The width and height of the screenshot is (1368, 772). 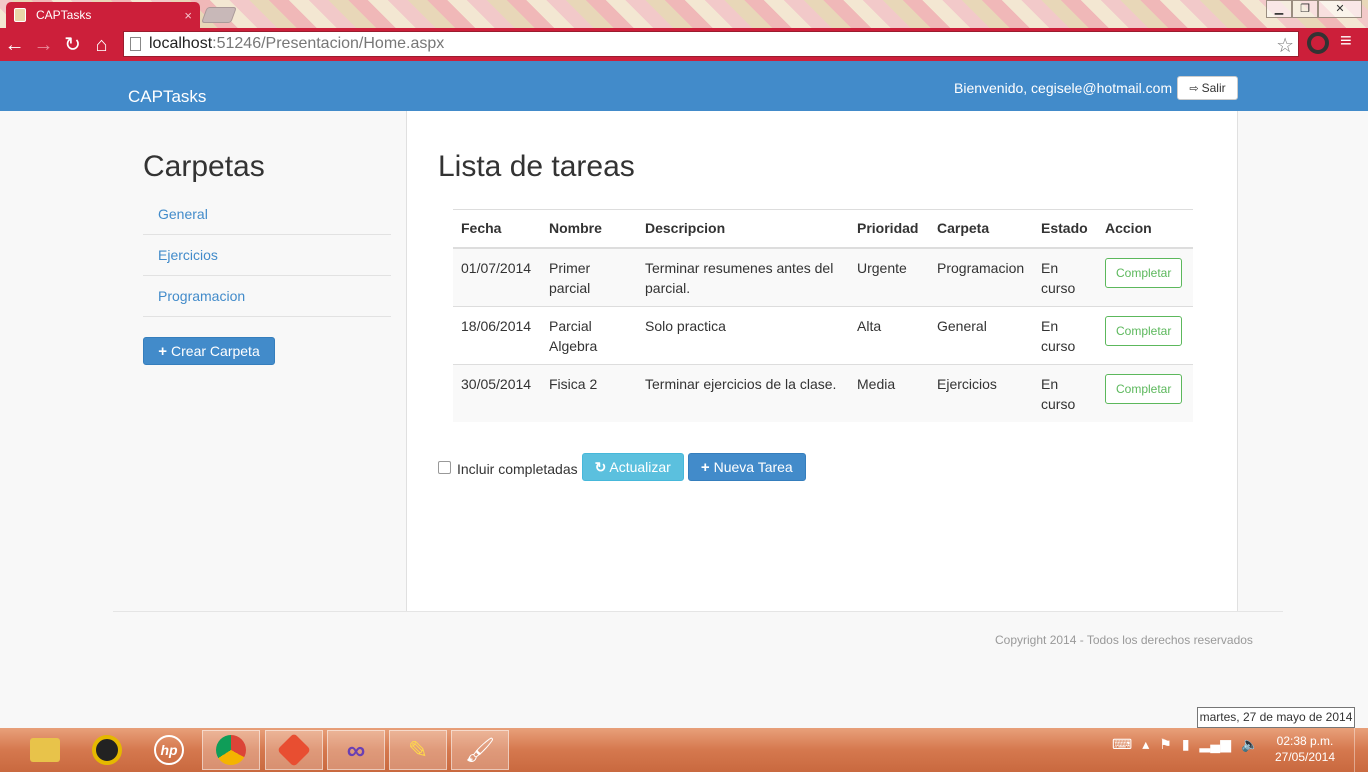 I want to click on column-header-prioridad: Prioridad, so click(x=889, y=229).